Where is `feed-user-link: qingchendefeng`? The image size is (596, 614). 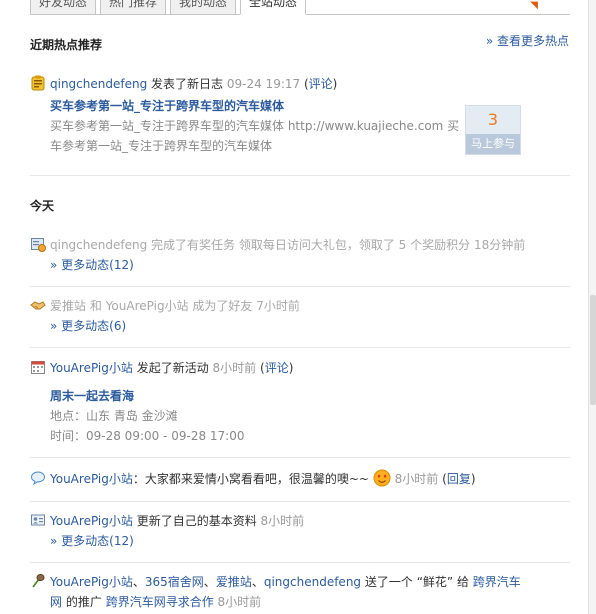
feed-user-link: qingchendefeng is located at coordinates (98, 245).